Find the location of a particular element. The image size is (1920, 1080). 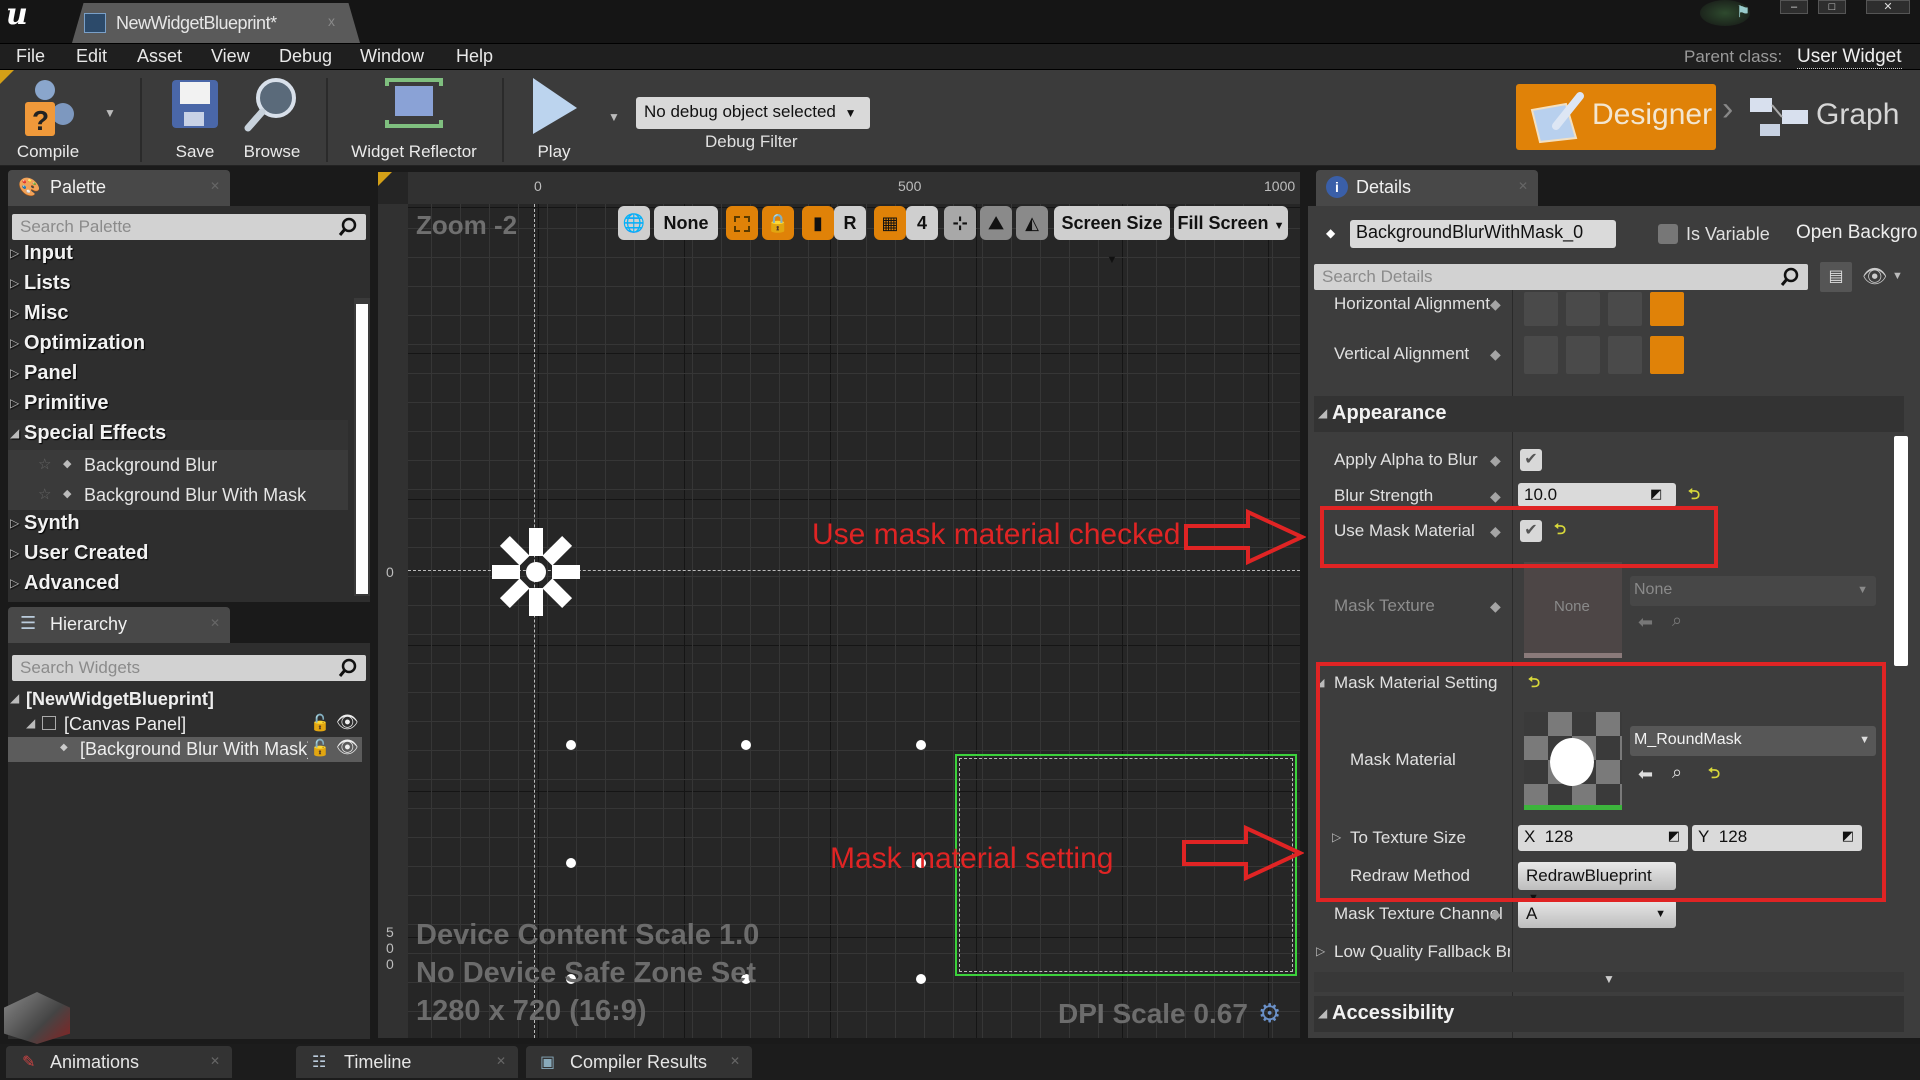

mask-texture-dropdown: None ▼ is located at coordinates (1753, 591).